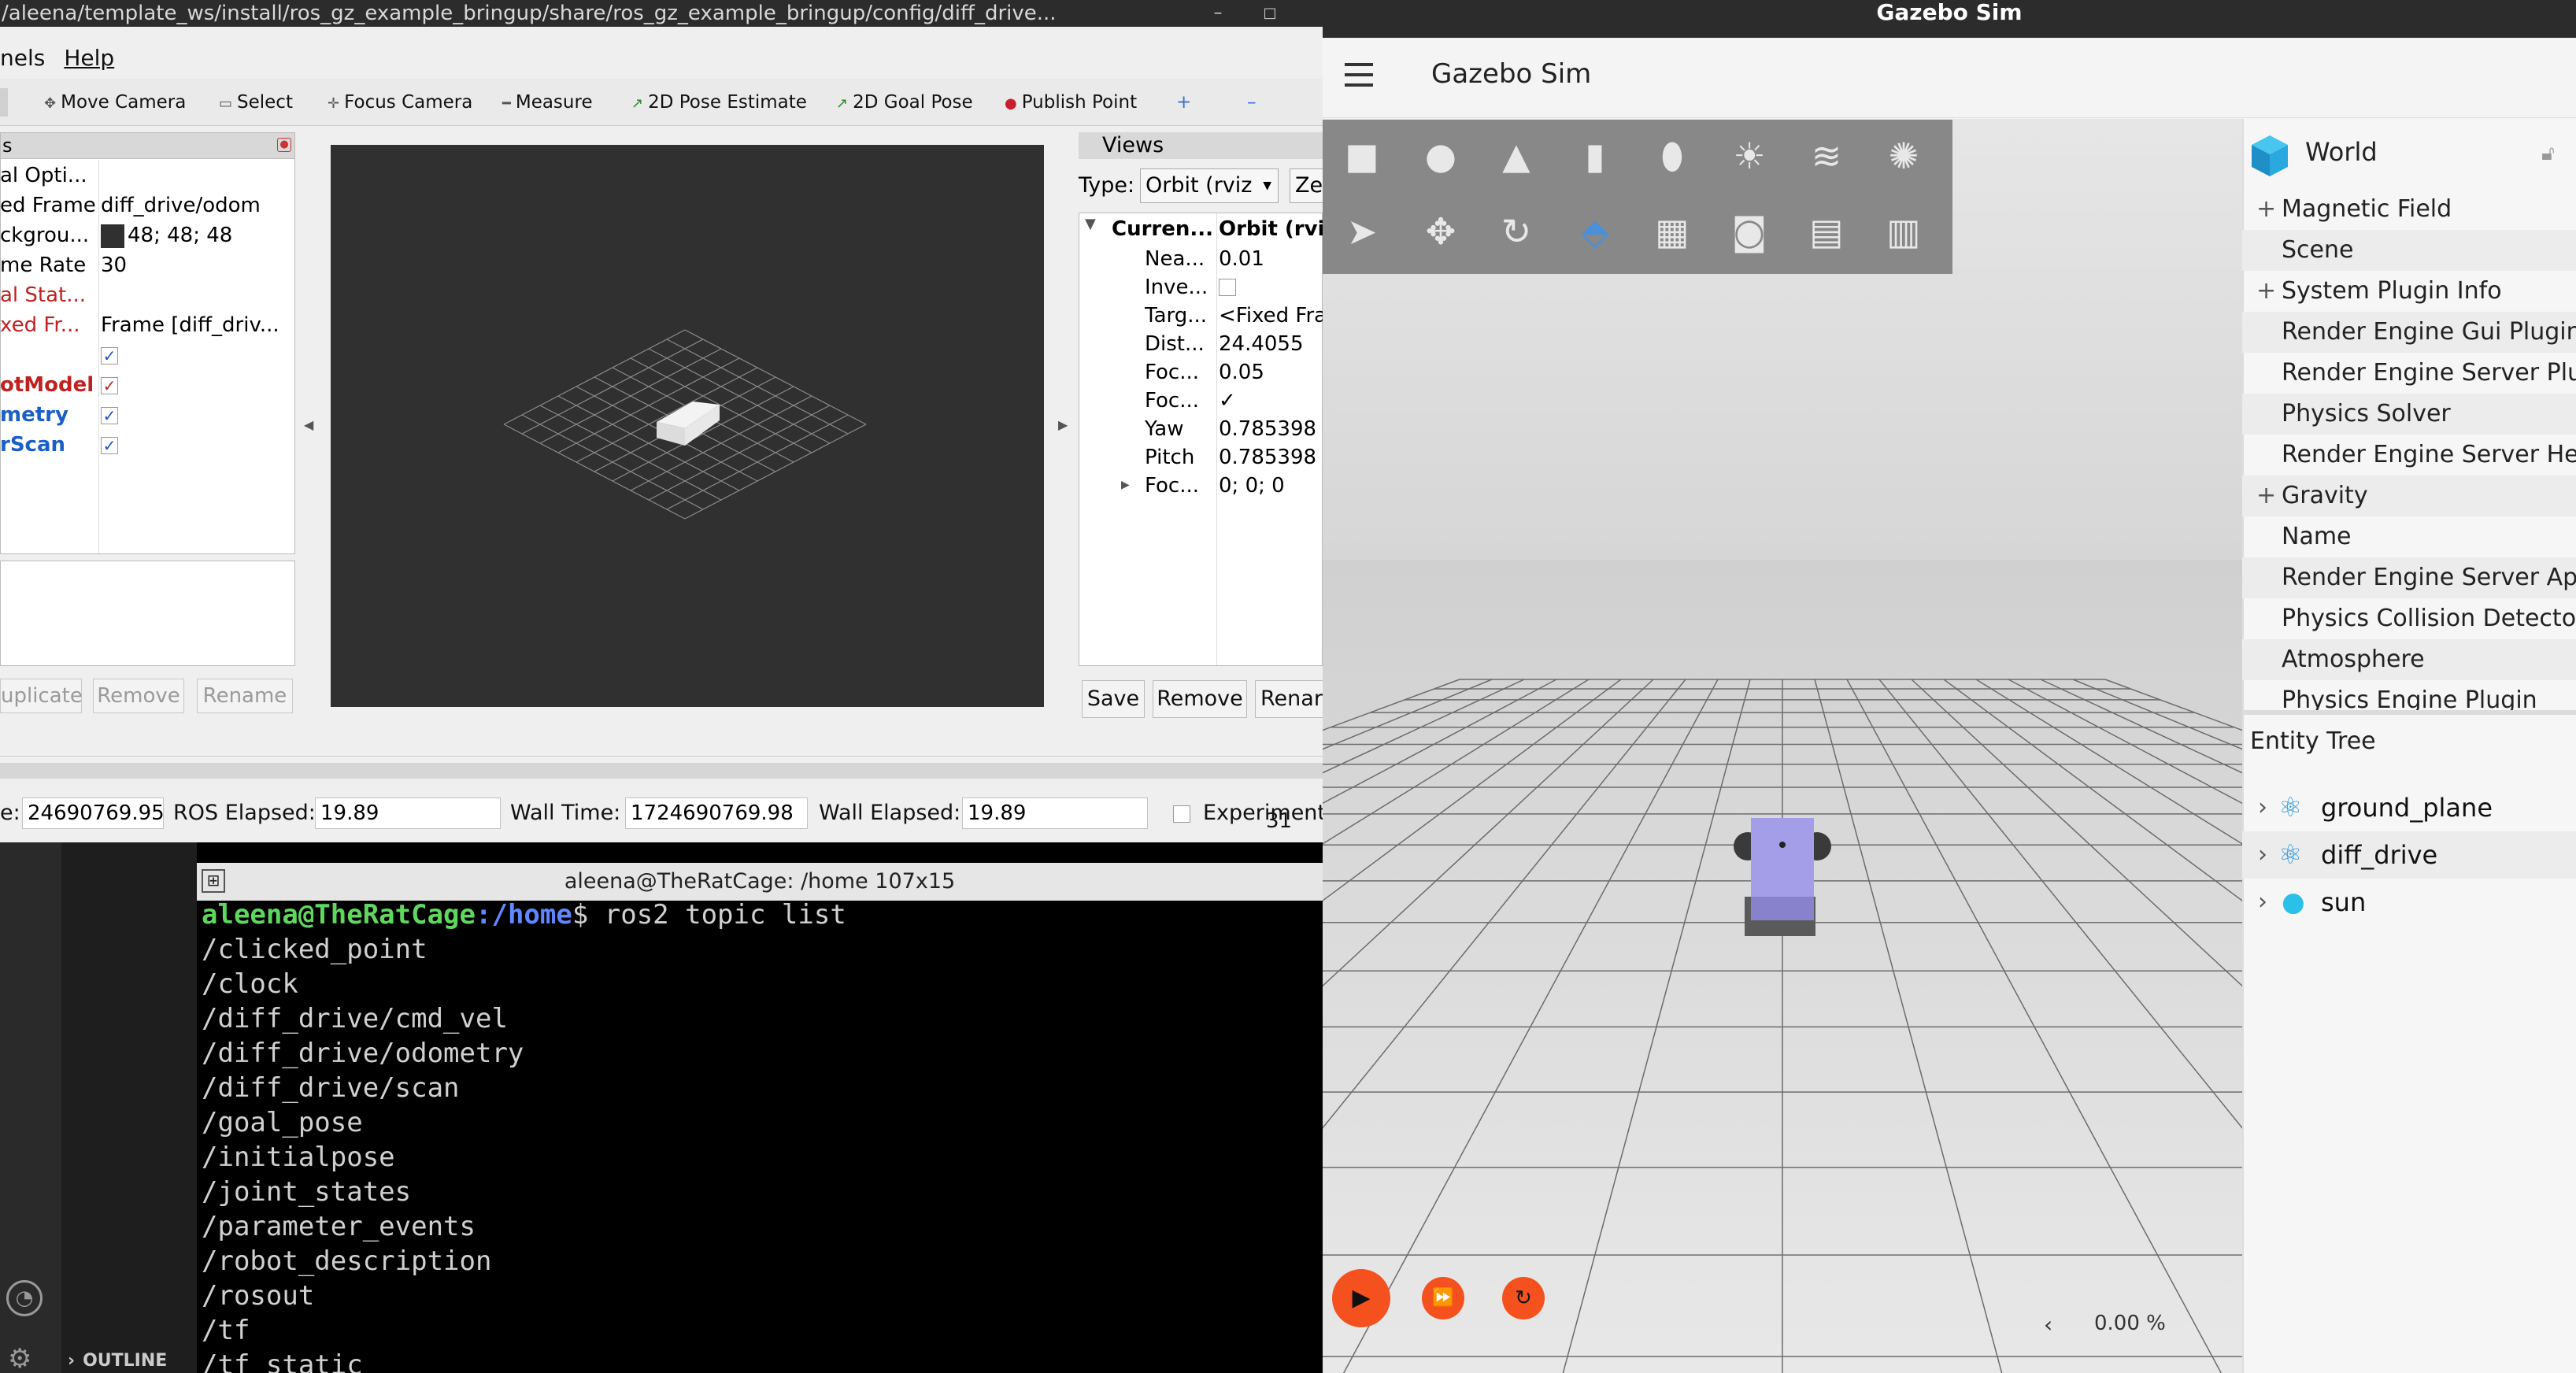  I want to click on save-view-button: Save, so click(1113, 699).